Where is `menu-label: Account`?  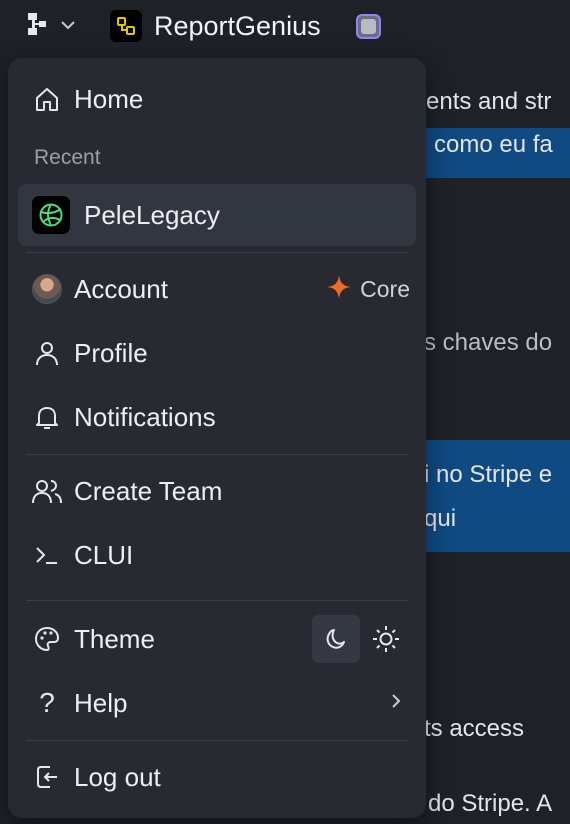 menu-label: Account is located at coordinates (121, 288).